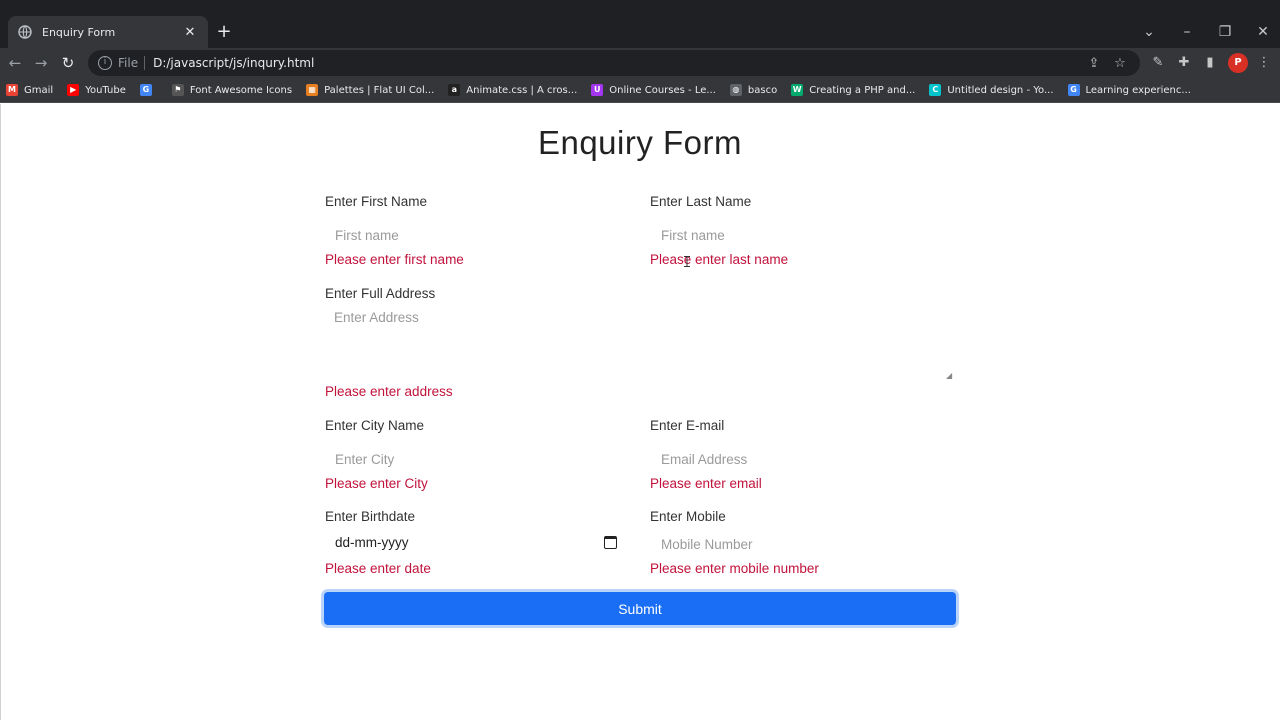 This screenshot has width=1280, height=720. I want to click on city-input, so click(470, 459).